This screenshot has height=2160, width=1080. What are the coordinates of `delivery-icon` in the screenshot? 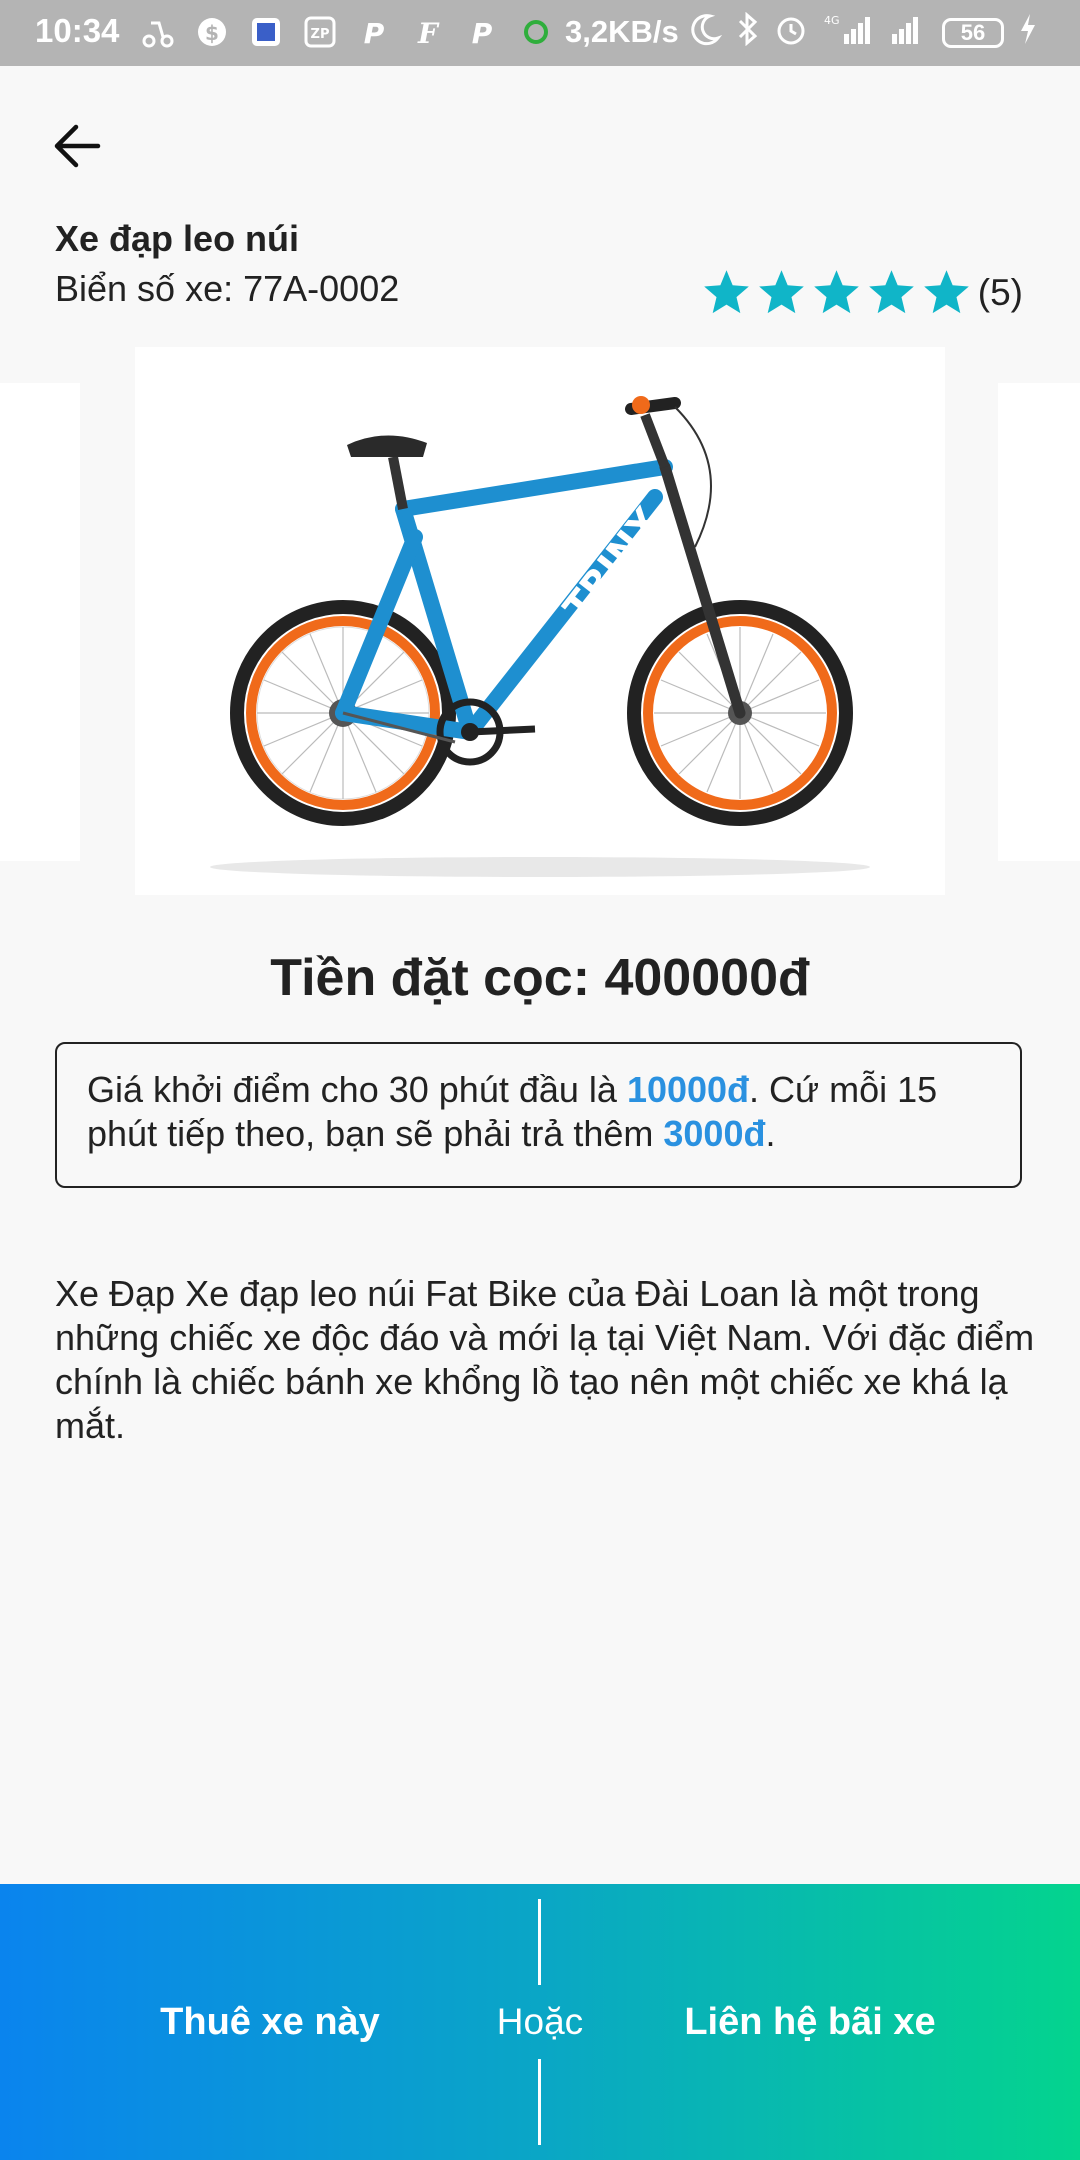 It's located at (158, 32).